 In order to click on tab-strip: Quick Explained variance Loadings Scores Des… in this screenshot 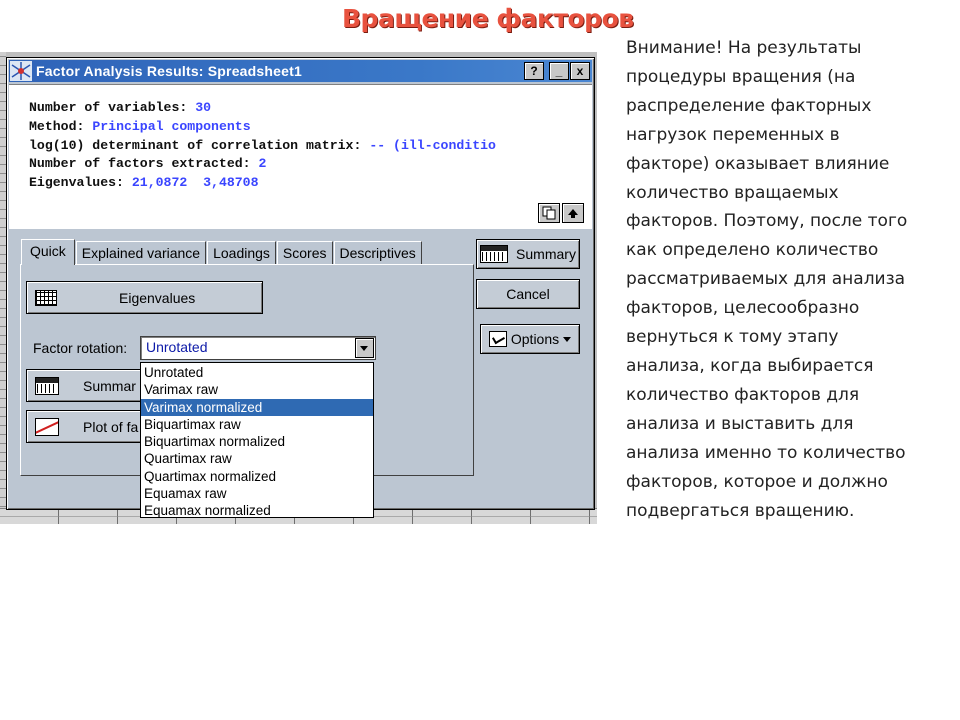, I will do `click(222, 252)`.